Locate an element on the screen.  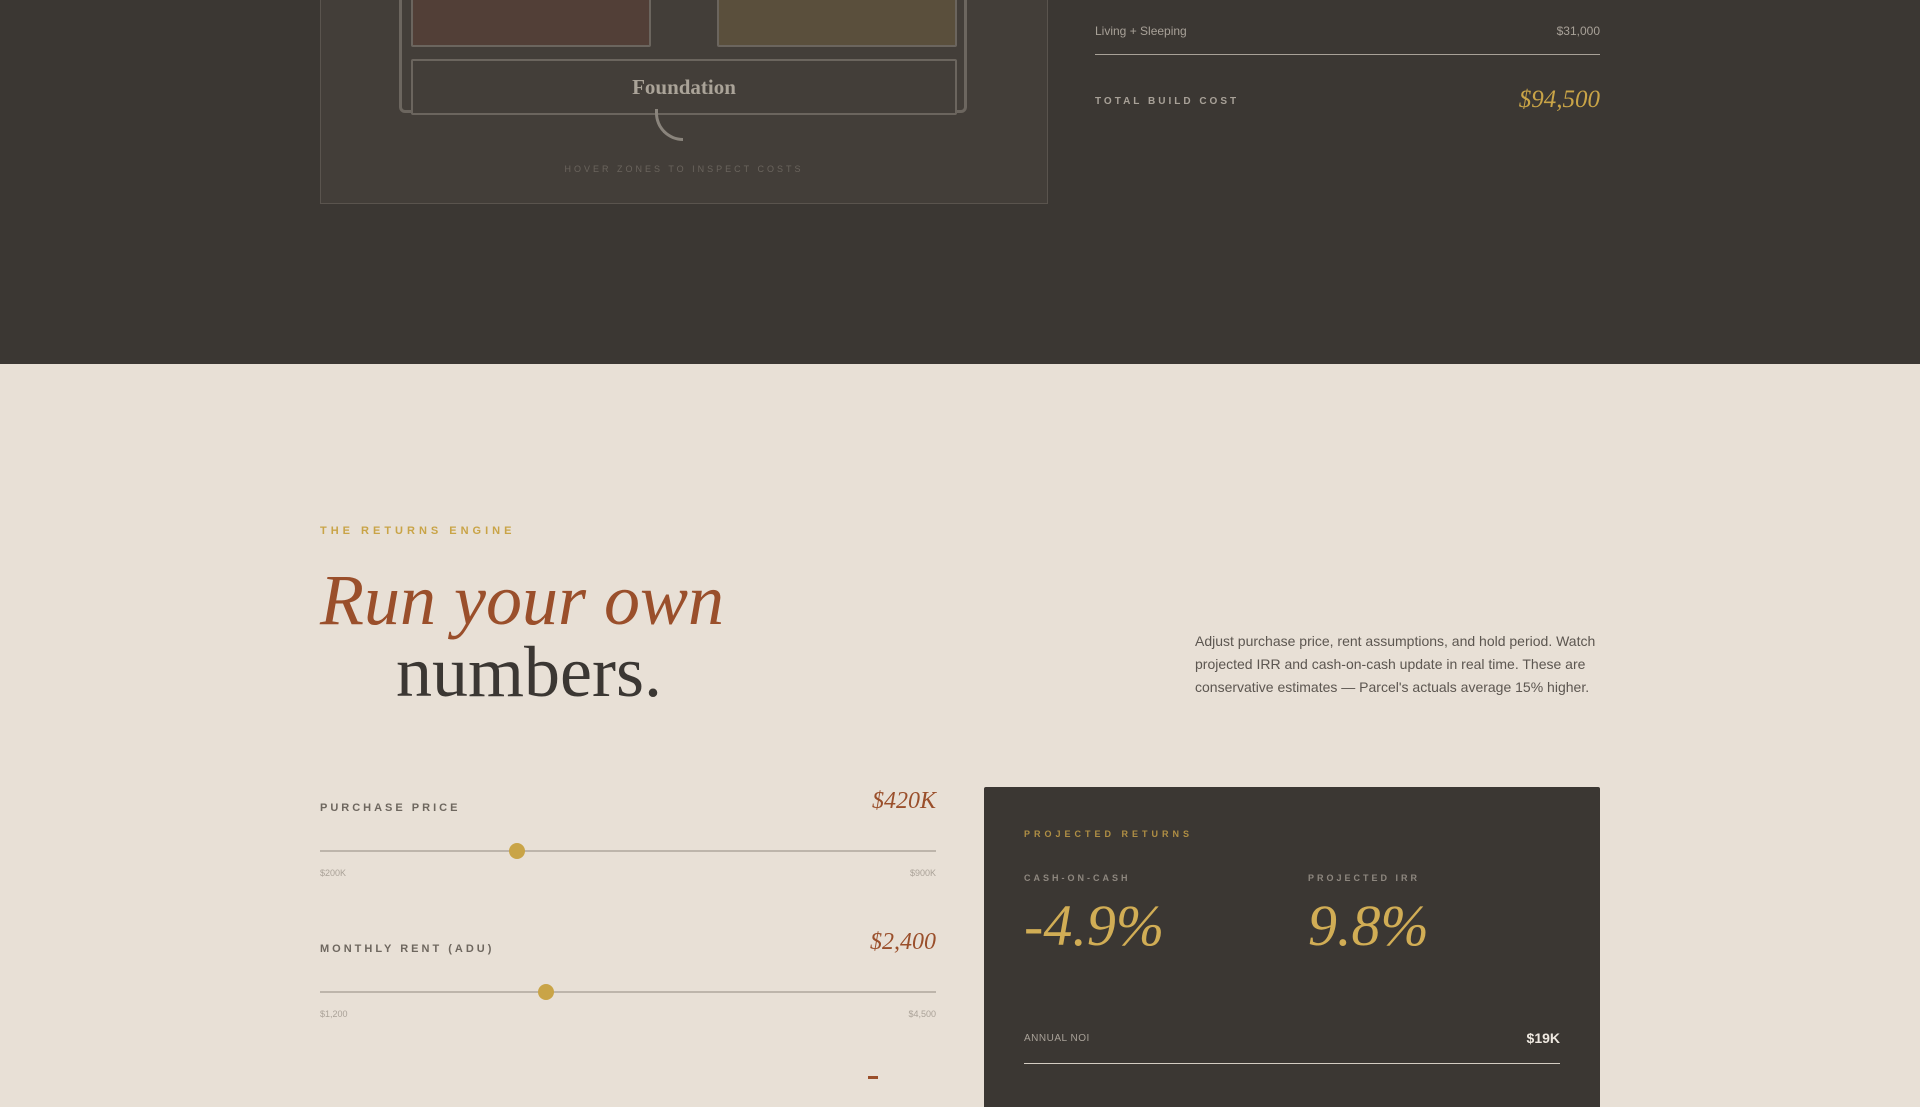
slider-min: $200K is located at coordinates (333, 873).